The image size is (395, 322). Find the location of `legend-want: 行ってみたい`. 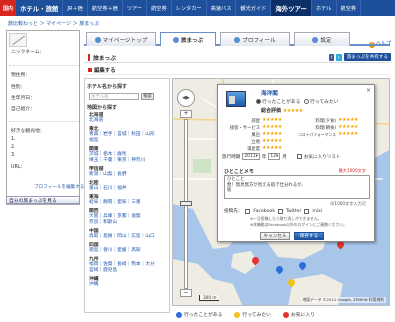

legend-want: 行ってみたい is located at coordinates (252, 314).